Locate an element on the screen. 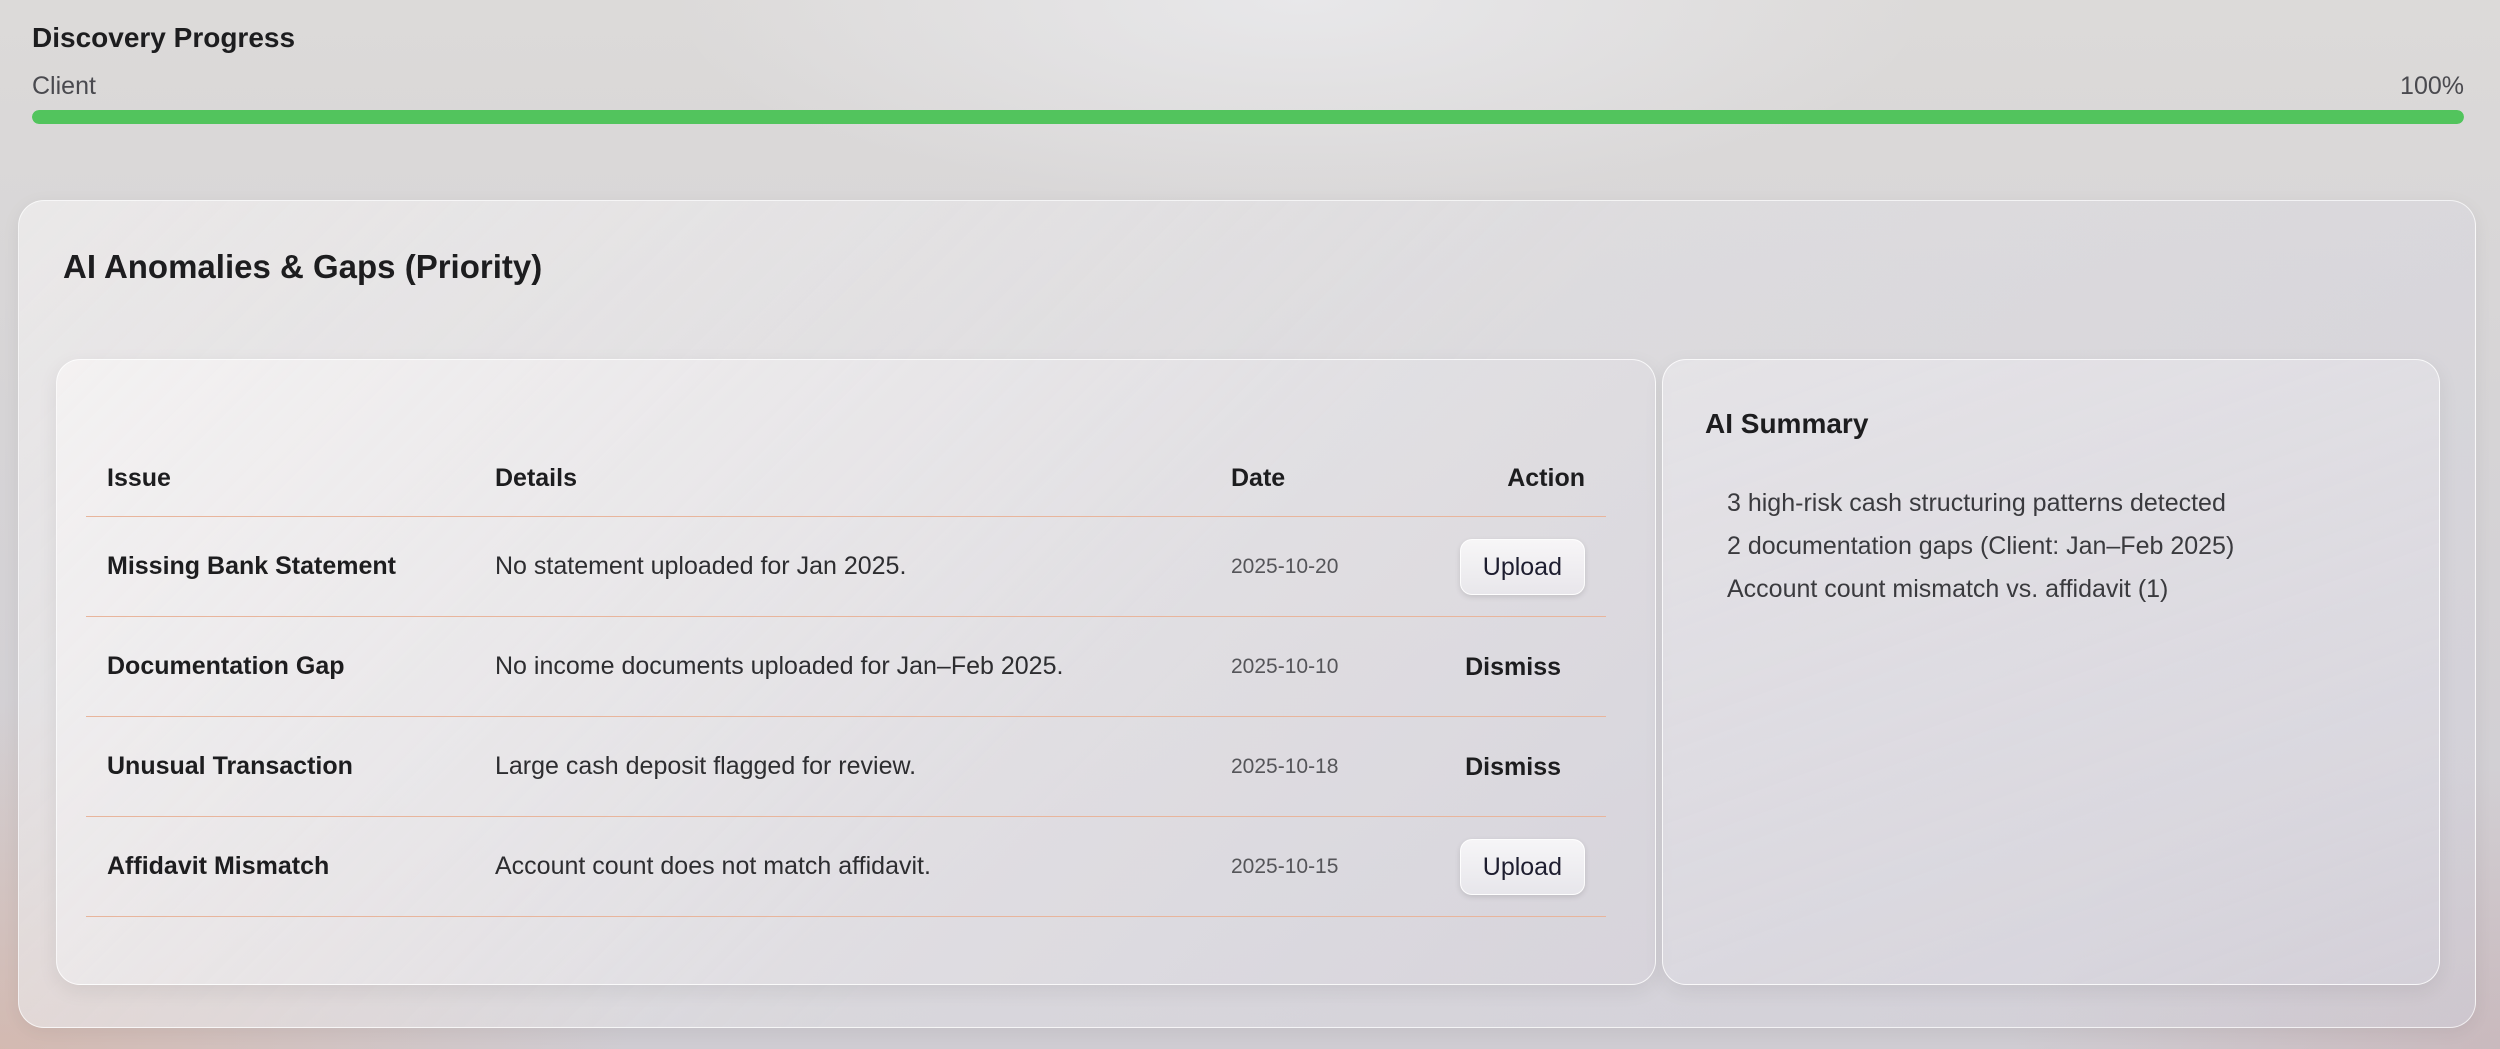 Image resolution: width=2500 pixels, height=1049 pixels. summary-title: AI Summary is located at coordinates (1787, 423).